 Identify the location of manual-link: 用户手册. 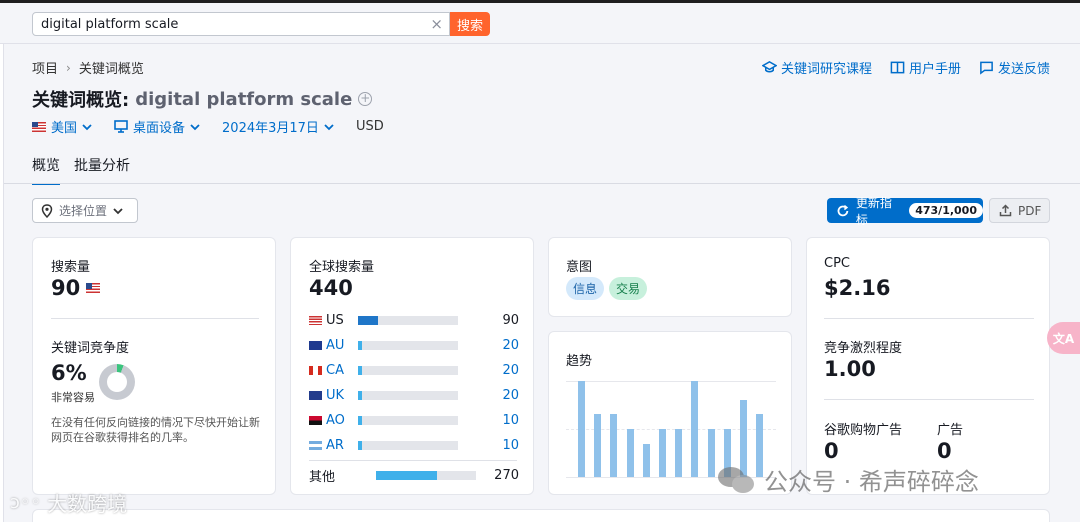
(925, 67).